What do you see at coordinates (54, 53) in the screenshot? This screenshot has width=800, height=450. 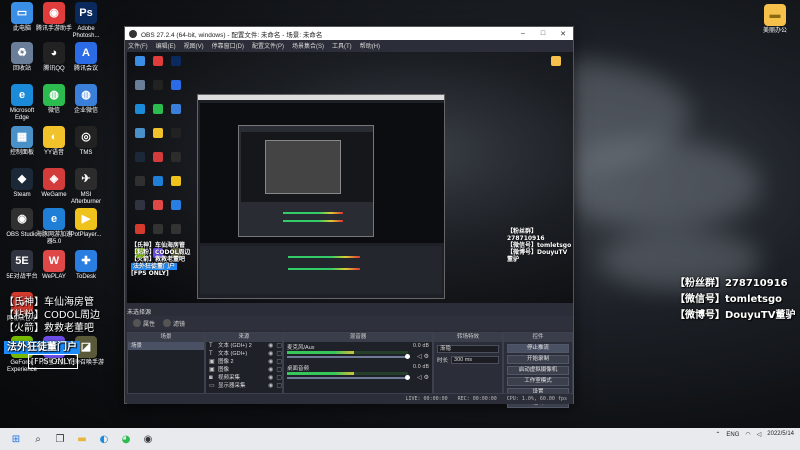 I see `qq-icon: ◕` at bounding box center [54, 53].